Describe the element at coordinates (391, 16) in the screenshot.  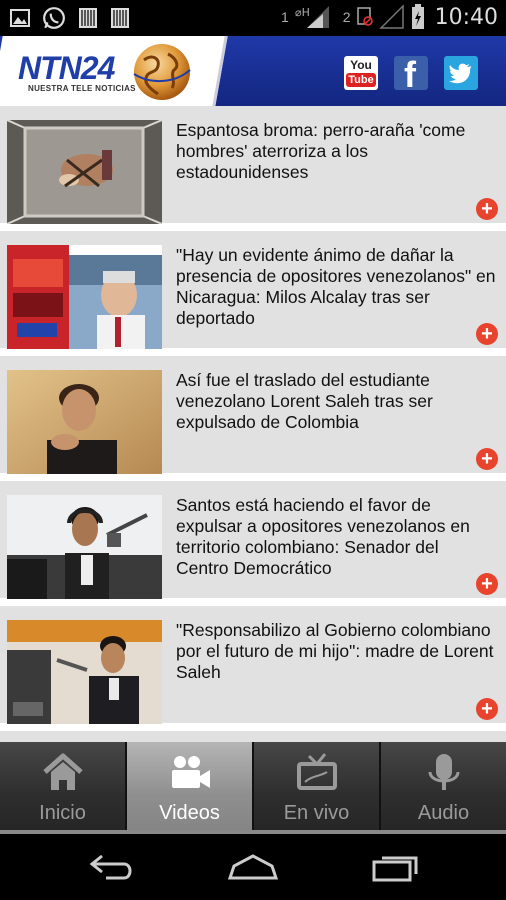
I see `signal-empty-icon` at that location.